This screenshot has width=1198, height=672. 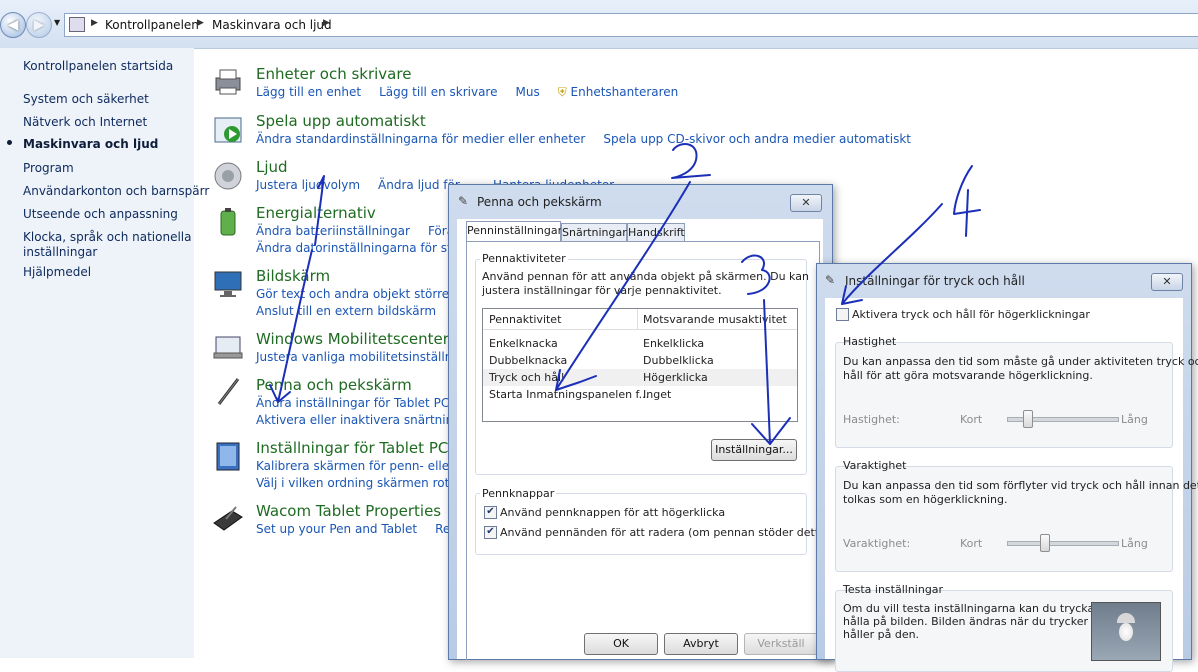 I want to click on annotation-1-stroke, so click(x=319, y=210).